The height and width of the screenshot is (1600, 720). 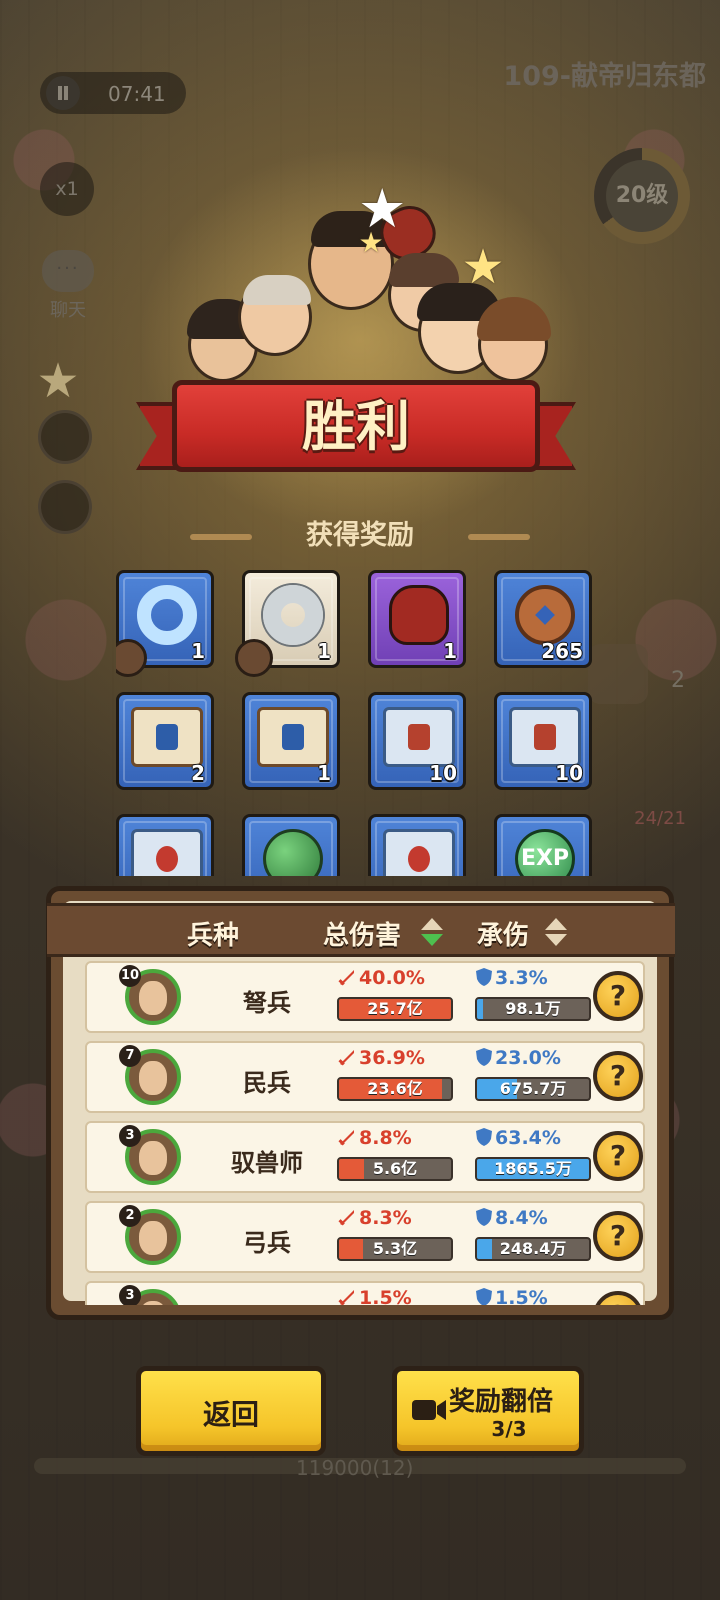 I want to click on taken-value: 675.7万, so click(x=533, y=1088).